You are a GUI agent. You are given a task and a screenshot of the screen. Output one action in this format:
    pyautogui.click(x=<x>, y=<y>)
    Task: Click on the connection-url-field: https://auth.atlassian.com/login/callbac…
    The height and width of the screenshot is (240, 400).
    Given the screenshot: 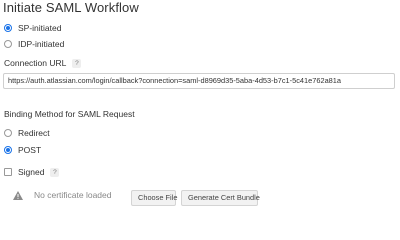 What is the action you would take?
    pyautogui.click(x=199, y=81)
    